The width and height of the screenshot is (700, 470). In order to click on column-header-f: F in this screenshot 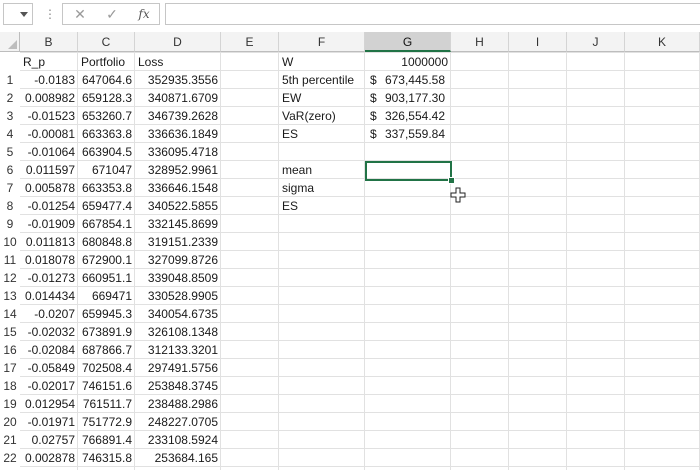, I will do `click(322, 42)`.